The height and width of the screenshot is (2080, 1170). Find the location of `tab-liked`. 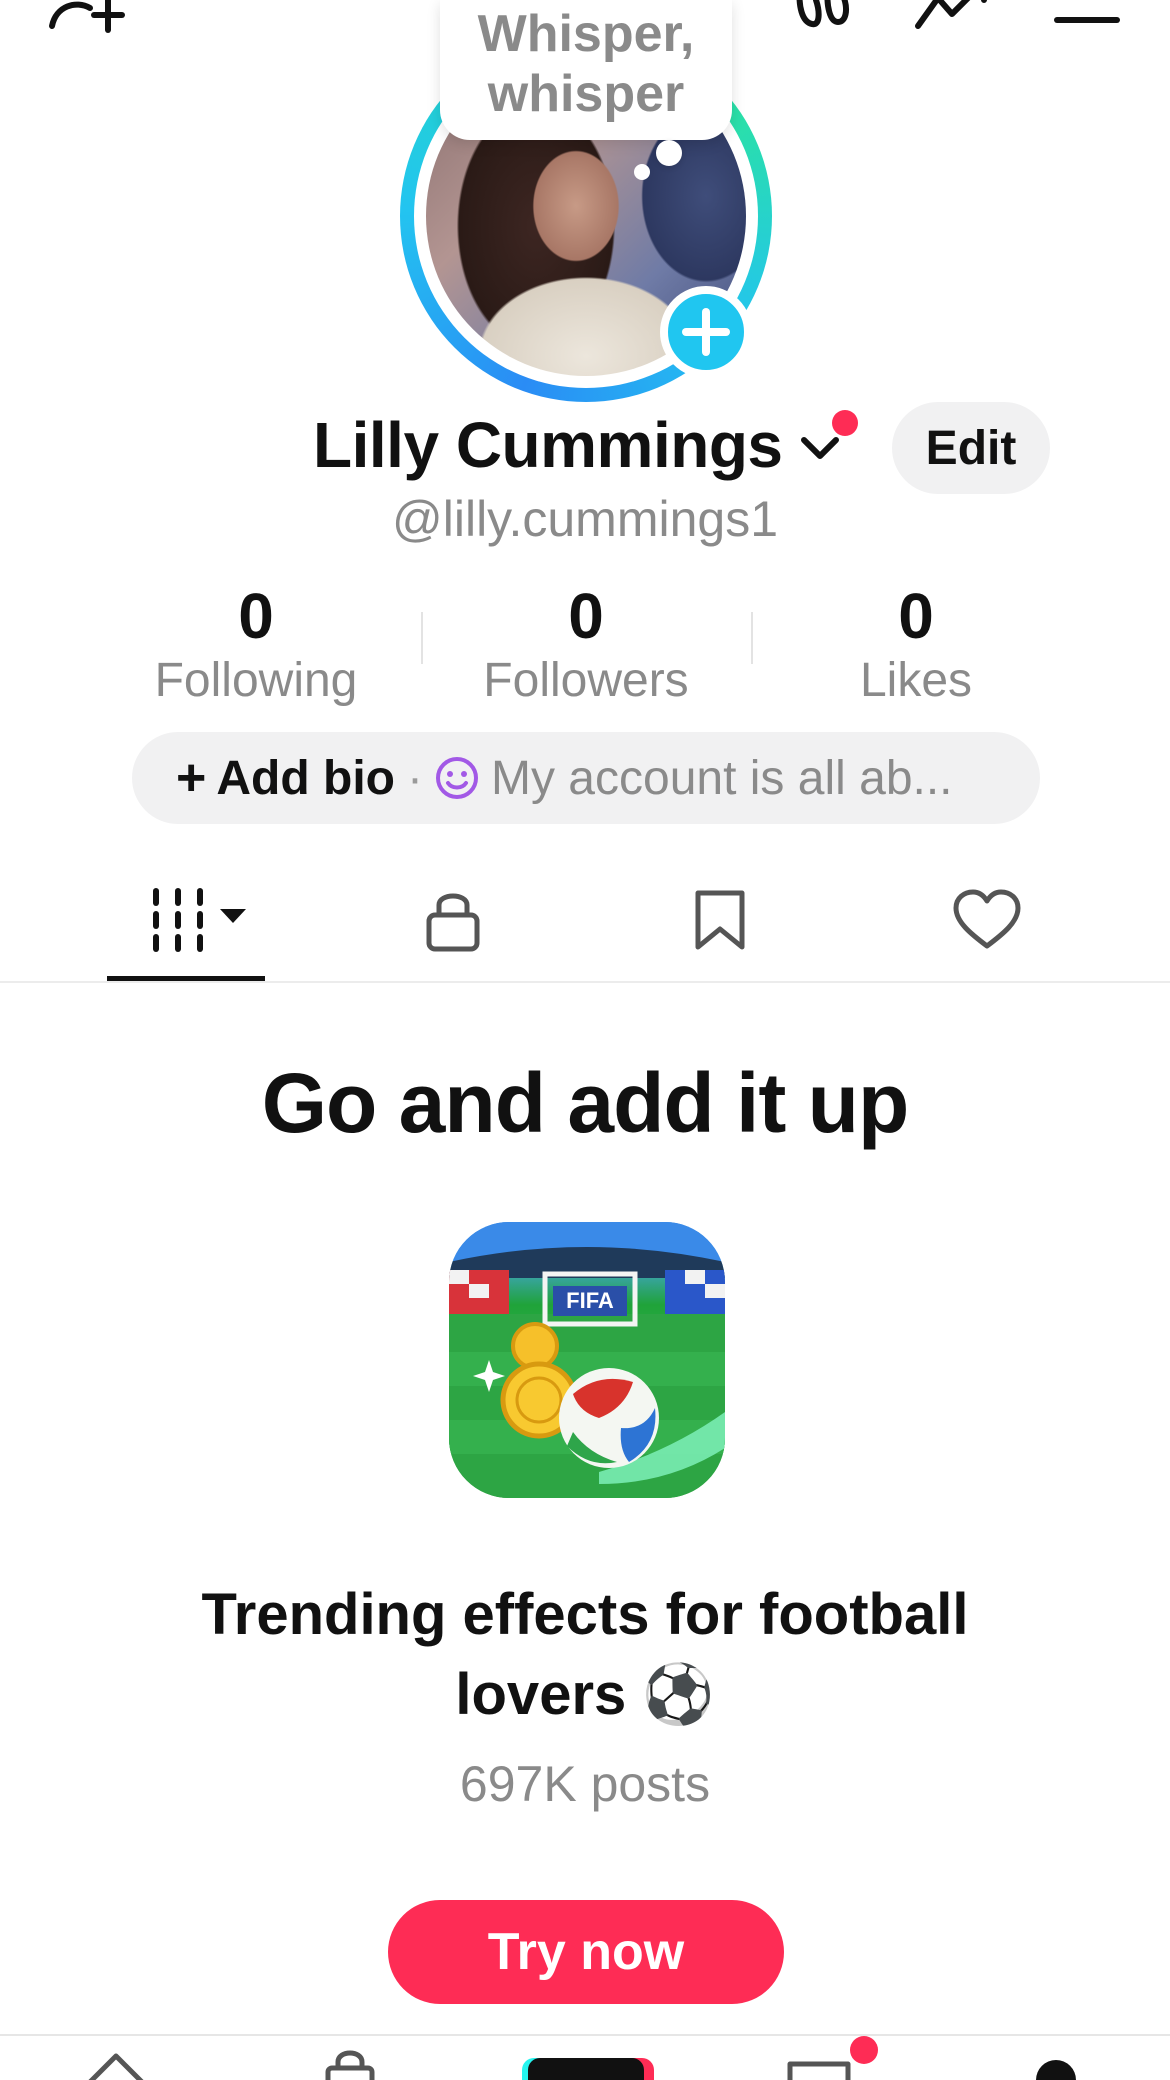

tab-liked is located at coordinates (987, 920).